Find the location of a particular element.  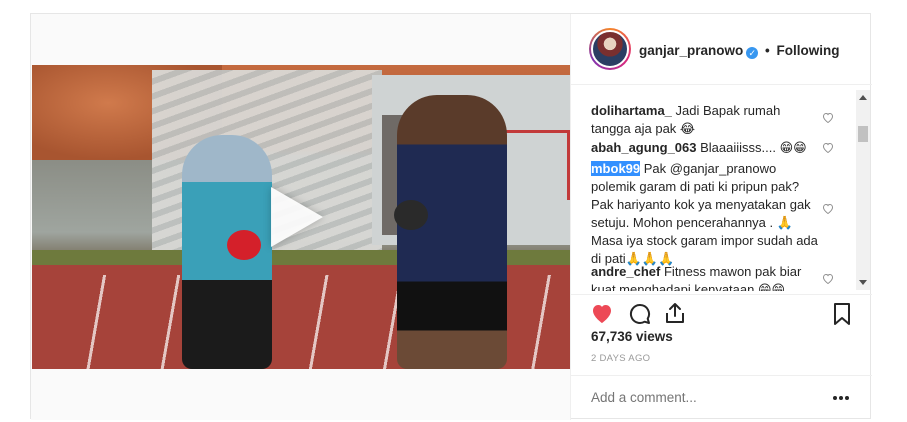

comment-username: dolihartama_ is located at coordinates (631, 110).